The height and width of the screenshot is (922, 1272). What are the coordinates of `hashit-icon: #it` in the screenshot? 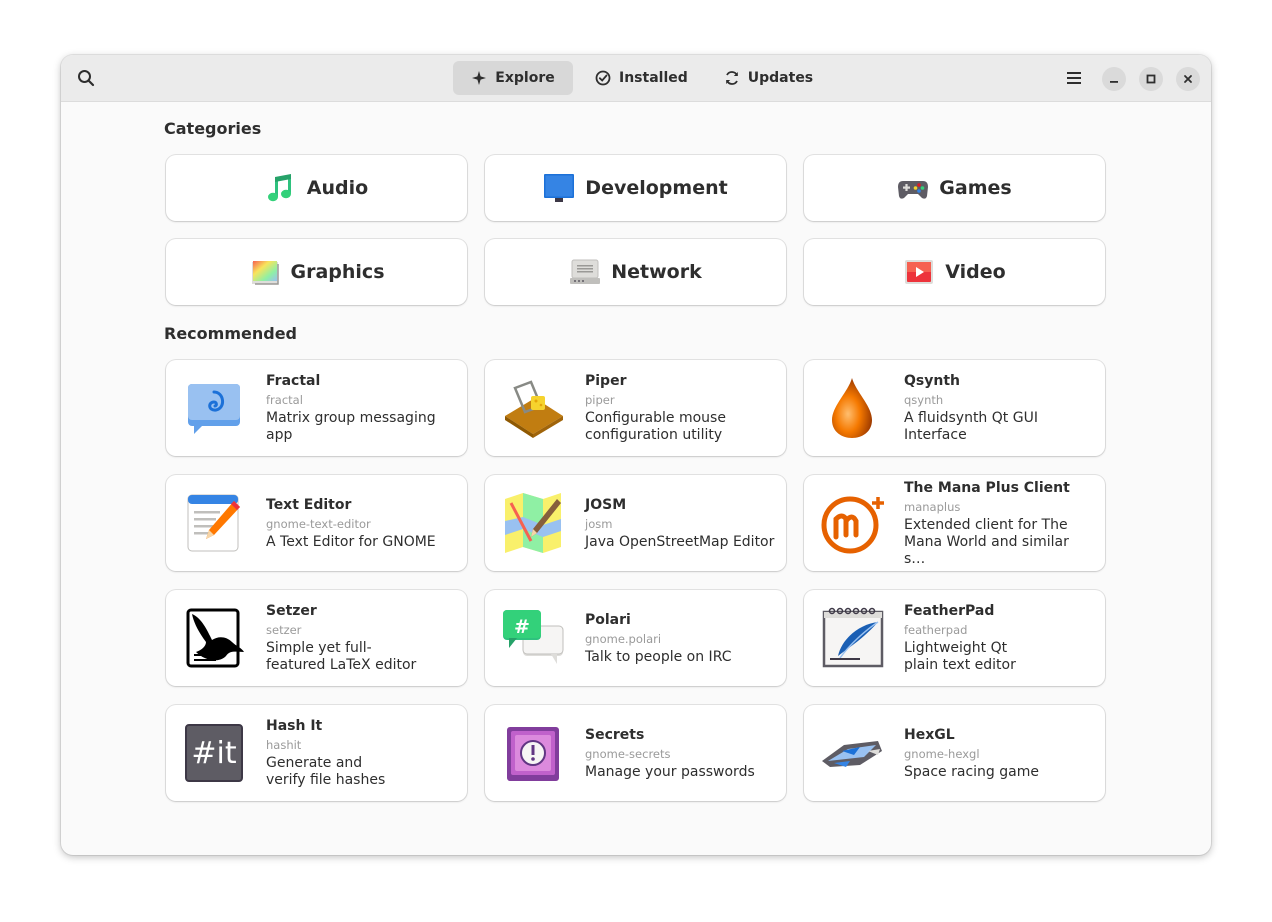 It's located at (214, 753).